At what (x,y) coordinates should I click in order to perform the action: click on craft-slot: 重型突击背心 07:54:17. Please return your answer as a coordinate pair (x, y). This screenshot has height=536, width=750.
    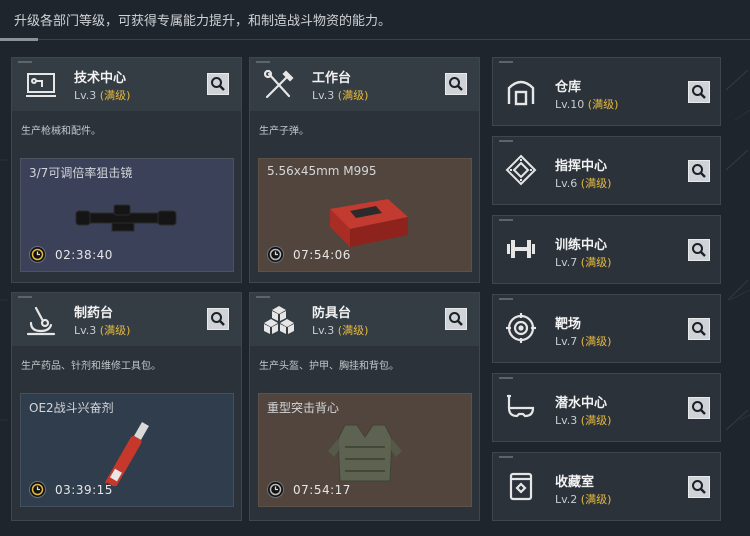
    Looking at the image, I should click on (365, 450).